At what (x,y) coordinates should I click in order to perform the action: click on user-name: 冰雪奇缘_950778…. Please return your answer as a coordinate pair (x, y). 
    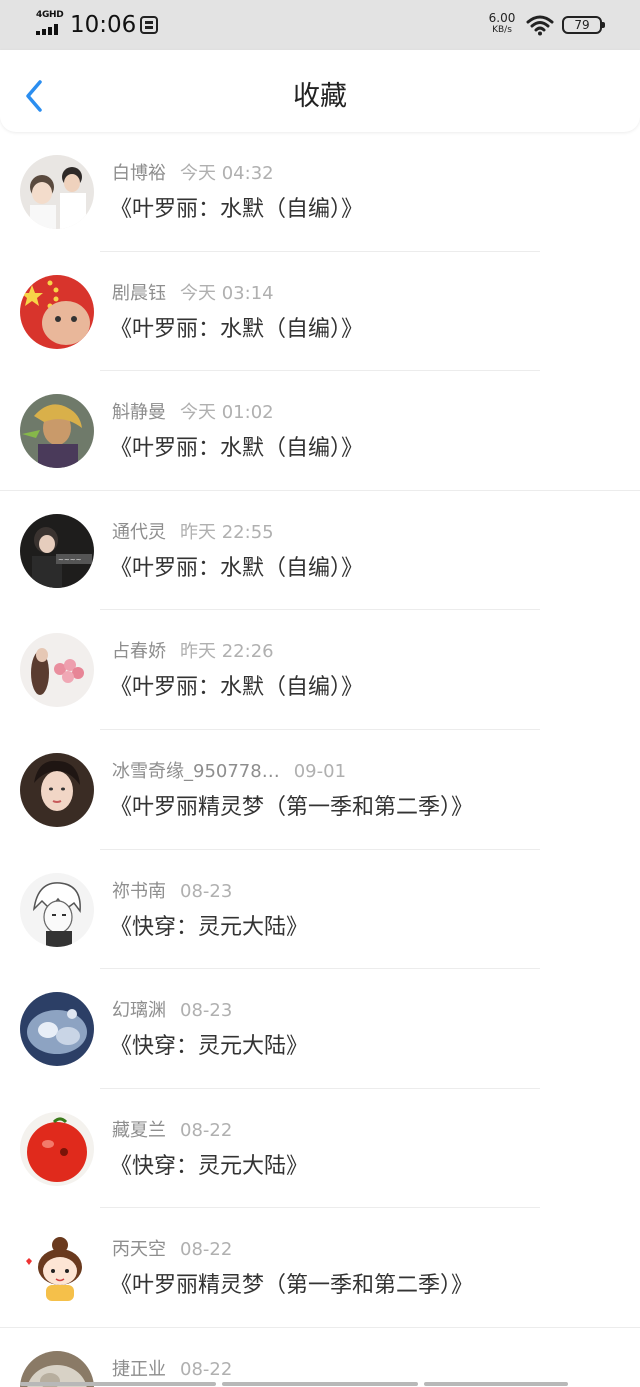
    Looking at the image, I should click on (196, 771).